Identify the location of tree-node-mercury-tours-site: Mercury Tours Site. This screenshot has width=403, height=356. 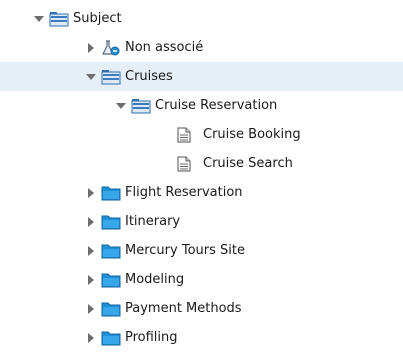
(201, 250).